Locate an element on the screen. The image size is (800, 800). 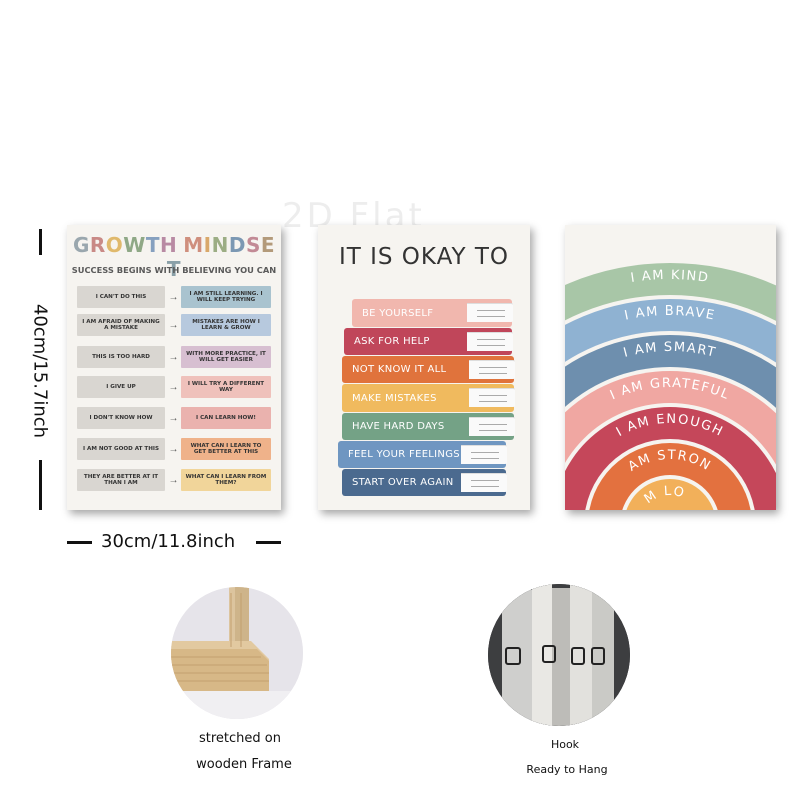
book-label: BE YOURSELF is located at coordinates (398, 313).